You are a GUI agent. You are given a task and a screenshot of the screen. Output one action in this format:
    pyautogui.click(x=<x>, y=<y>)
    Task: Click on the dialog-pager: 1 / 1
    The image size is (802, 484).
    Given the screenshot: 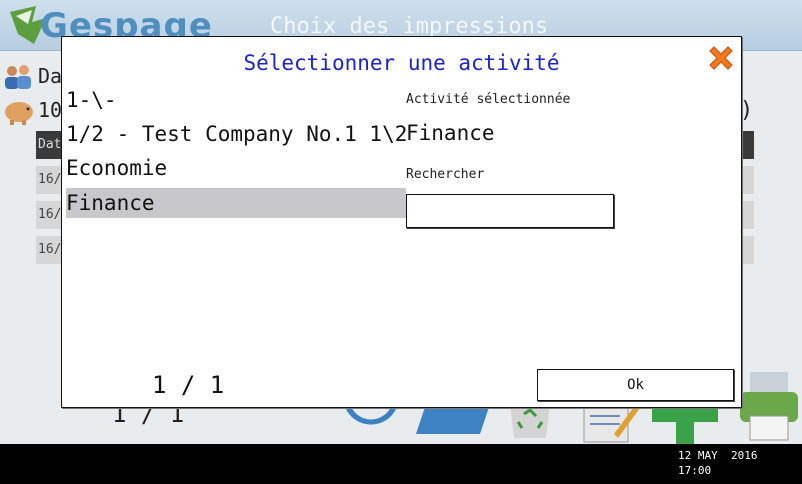 What is the action you would take?
    pyautogui.click(x=188, y=385)
    